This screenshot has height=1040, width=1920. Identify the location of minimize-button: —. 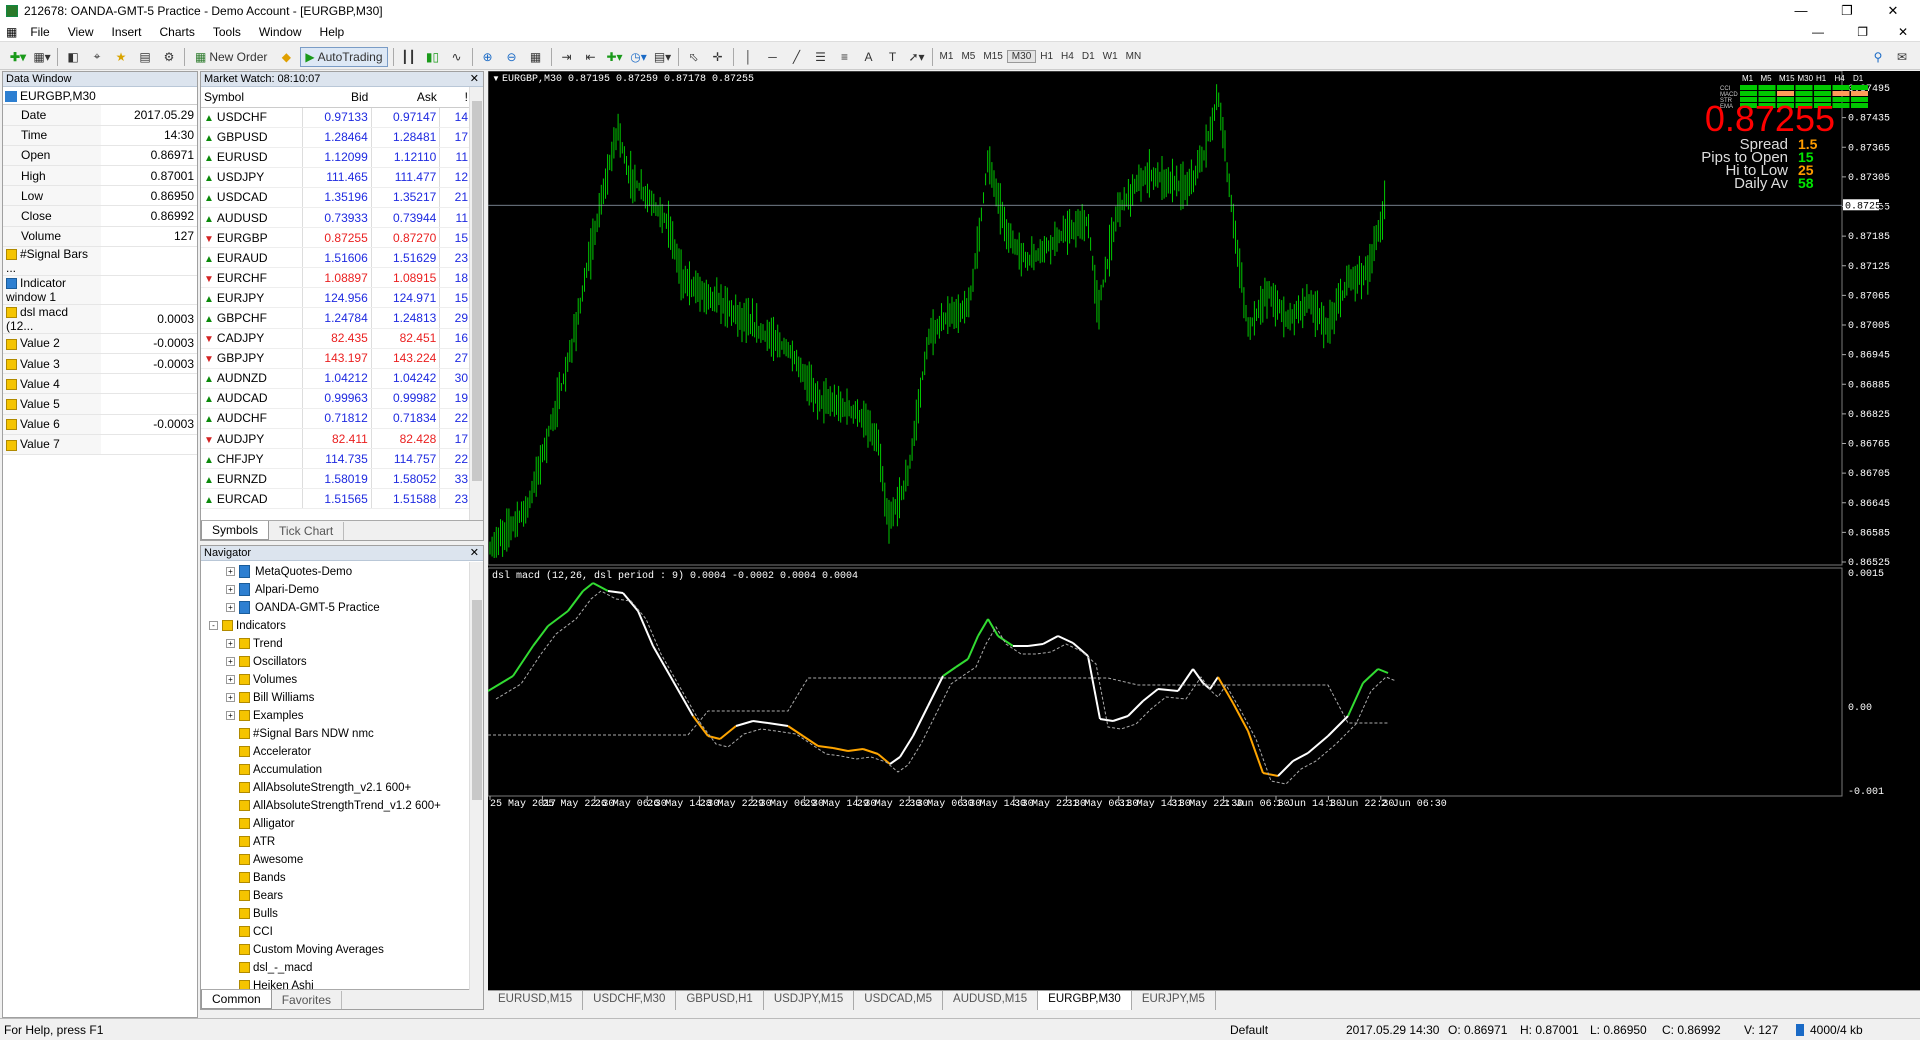
(1801, 11).